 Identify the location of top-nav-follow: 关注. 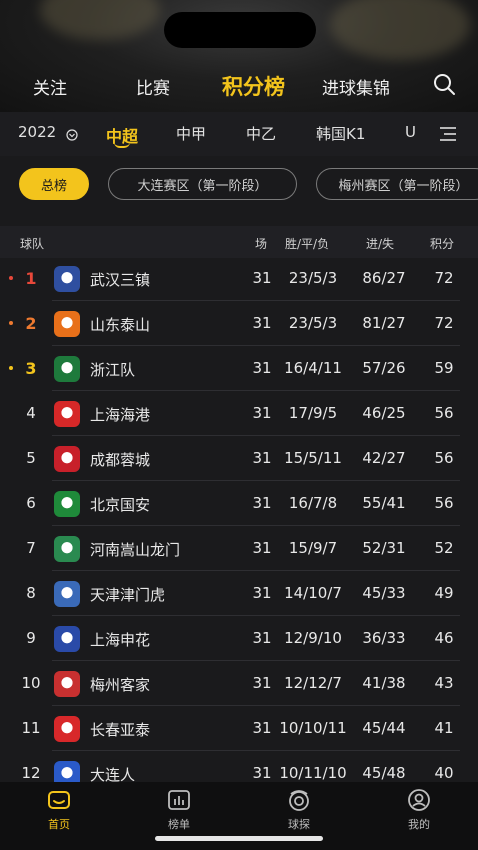
(50, 86).